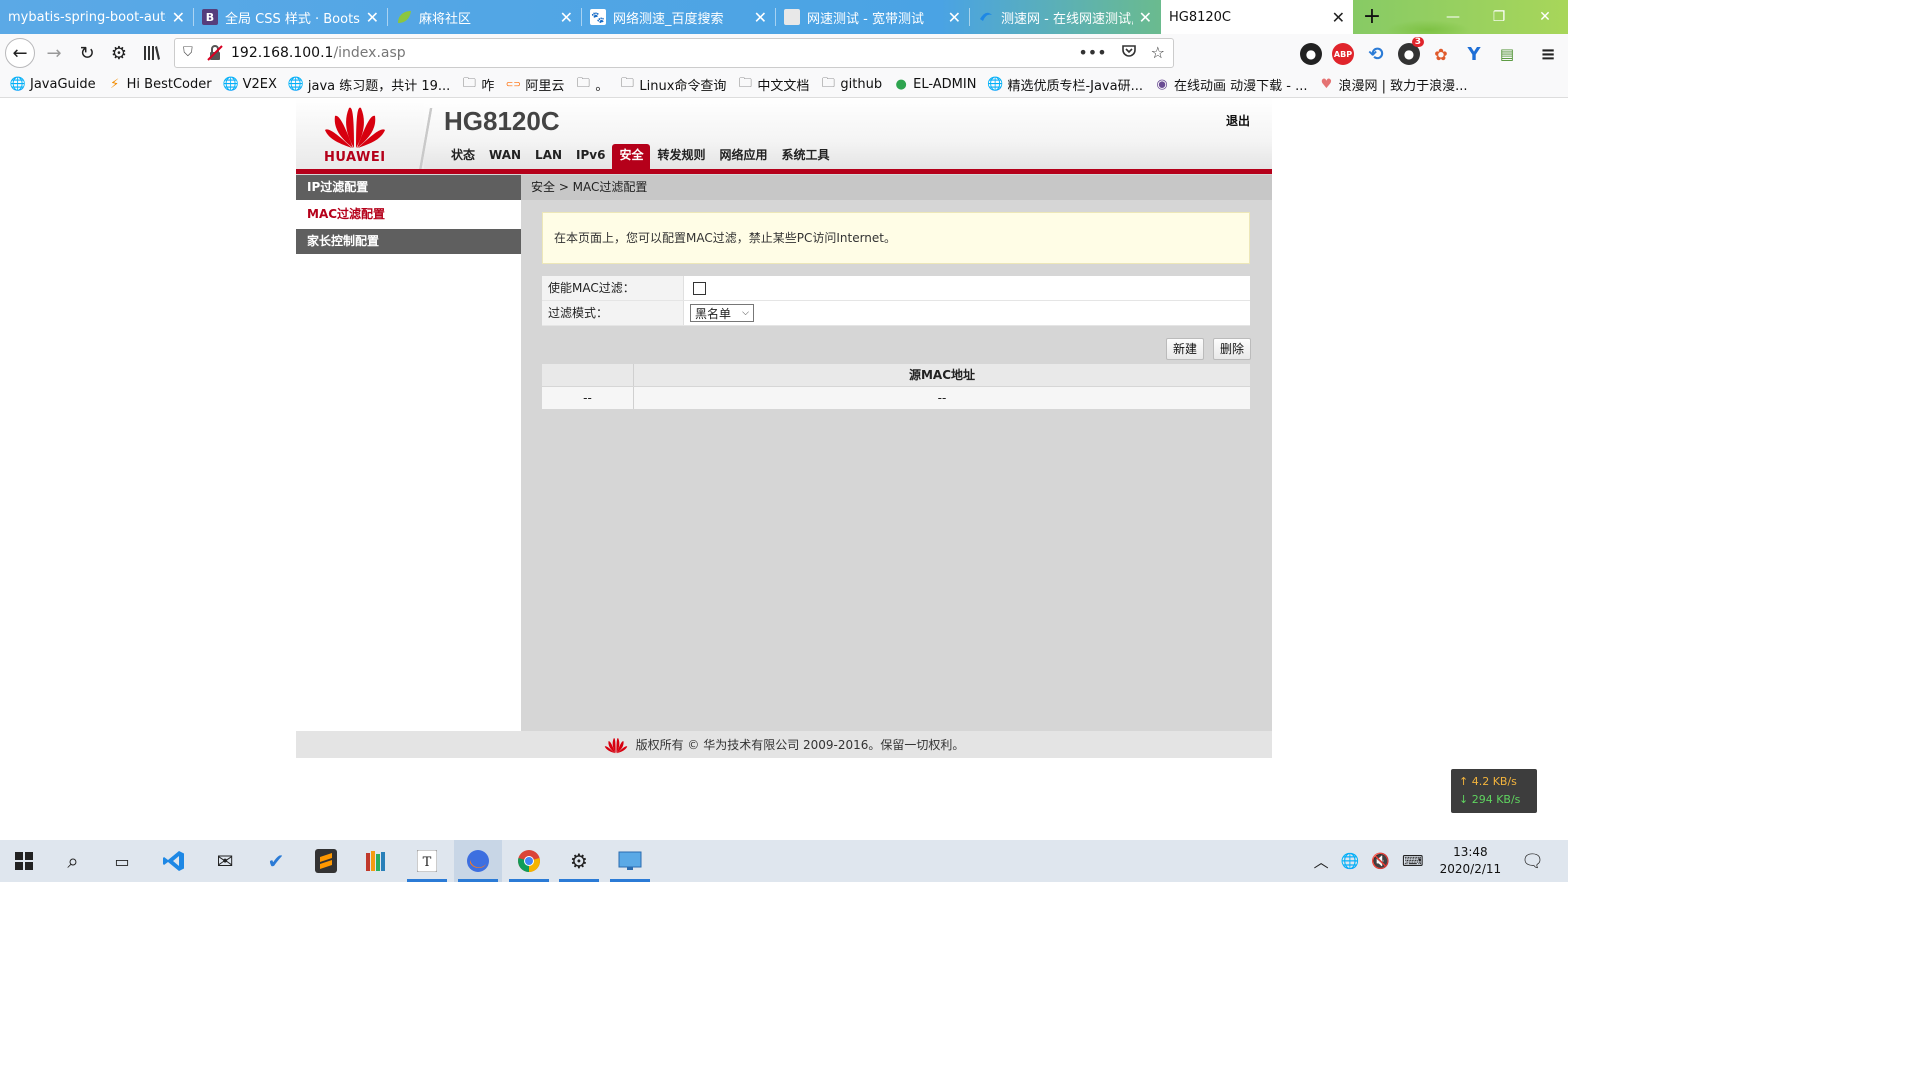  Describe the element at coordinates (1474, 54) in the screenshot. I see `vue-devtools-icon: Y` at that location.